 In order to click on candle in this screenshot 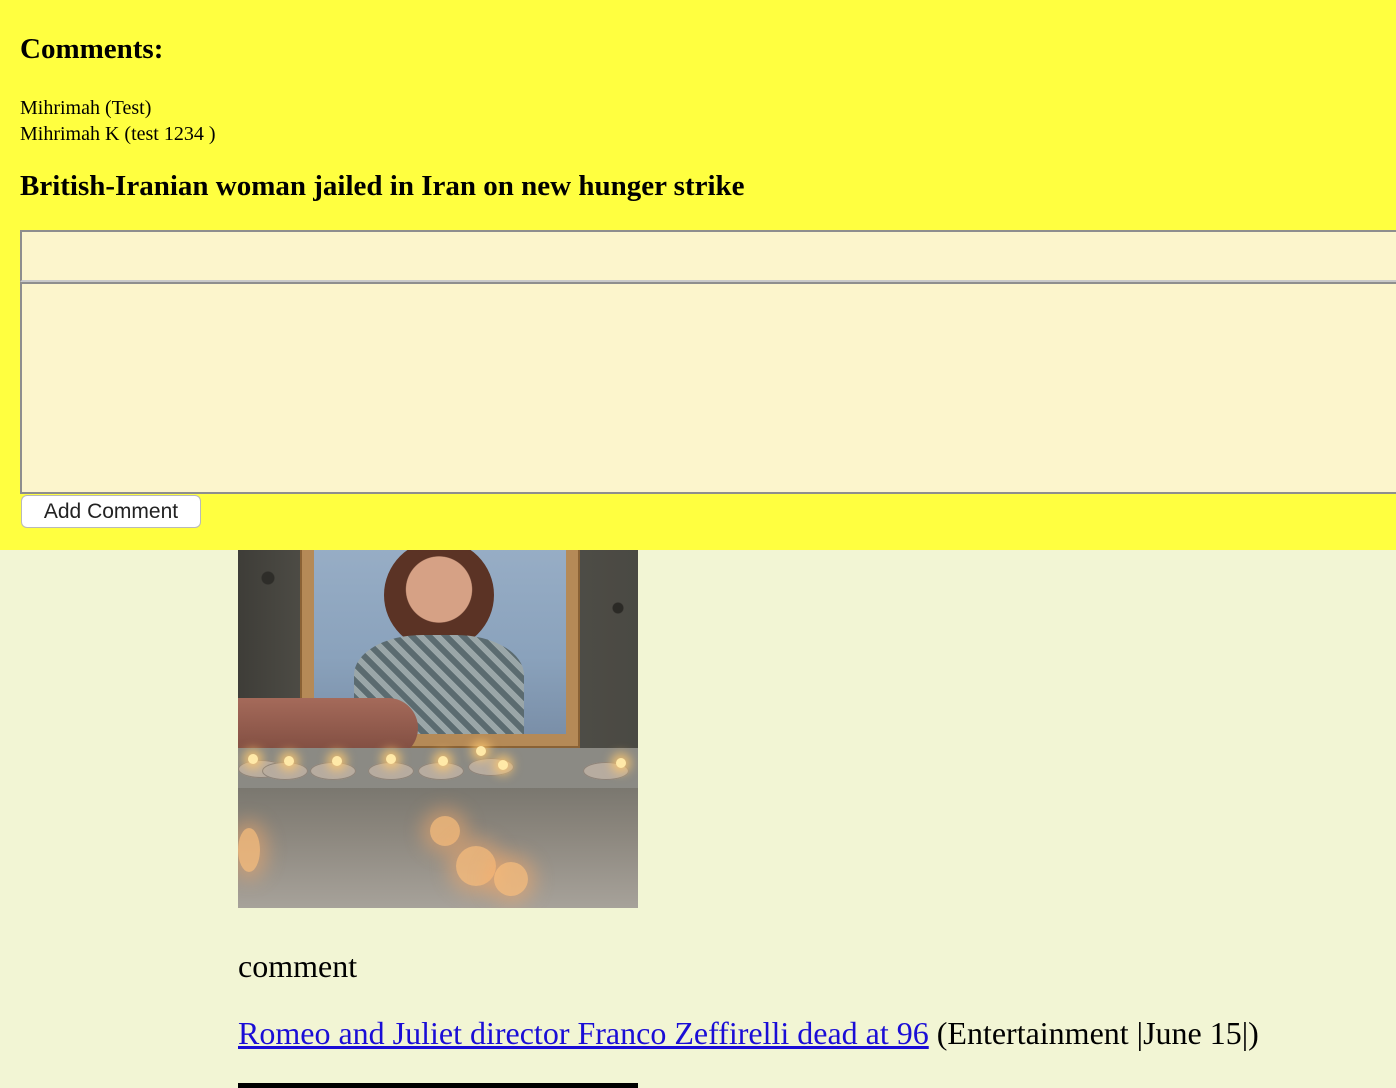, I will do `click(391, 771)`.